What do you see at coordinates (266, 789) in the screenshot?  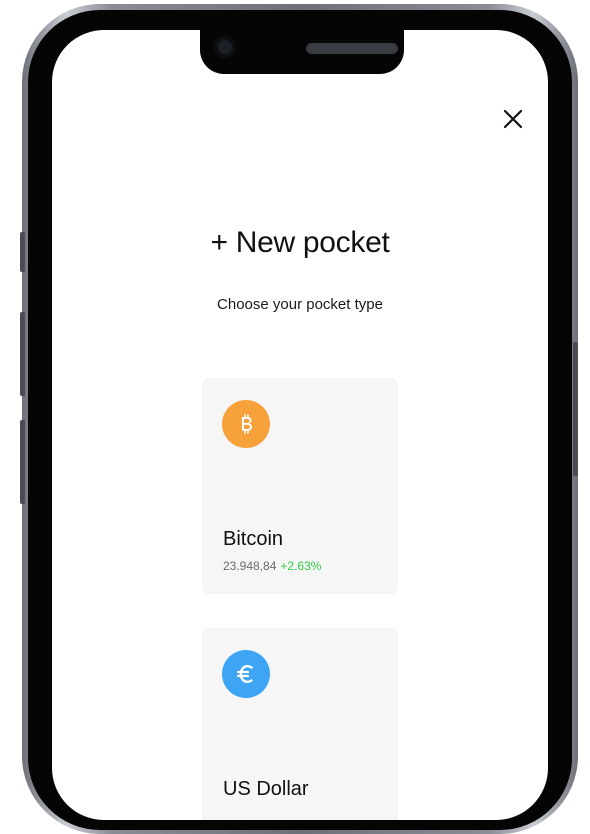 I see `pocket-name: US Dollar` at bounding box center [266, 789].